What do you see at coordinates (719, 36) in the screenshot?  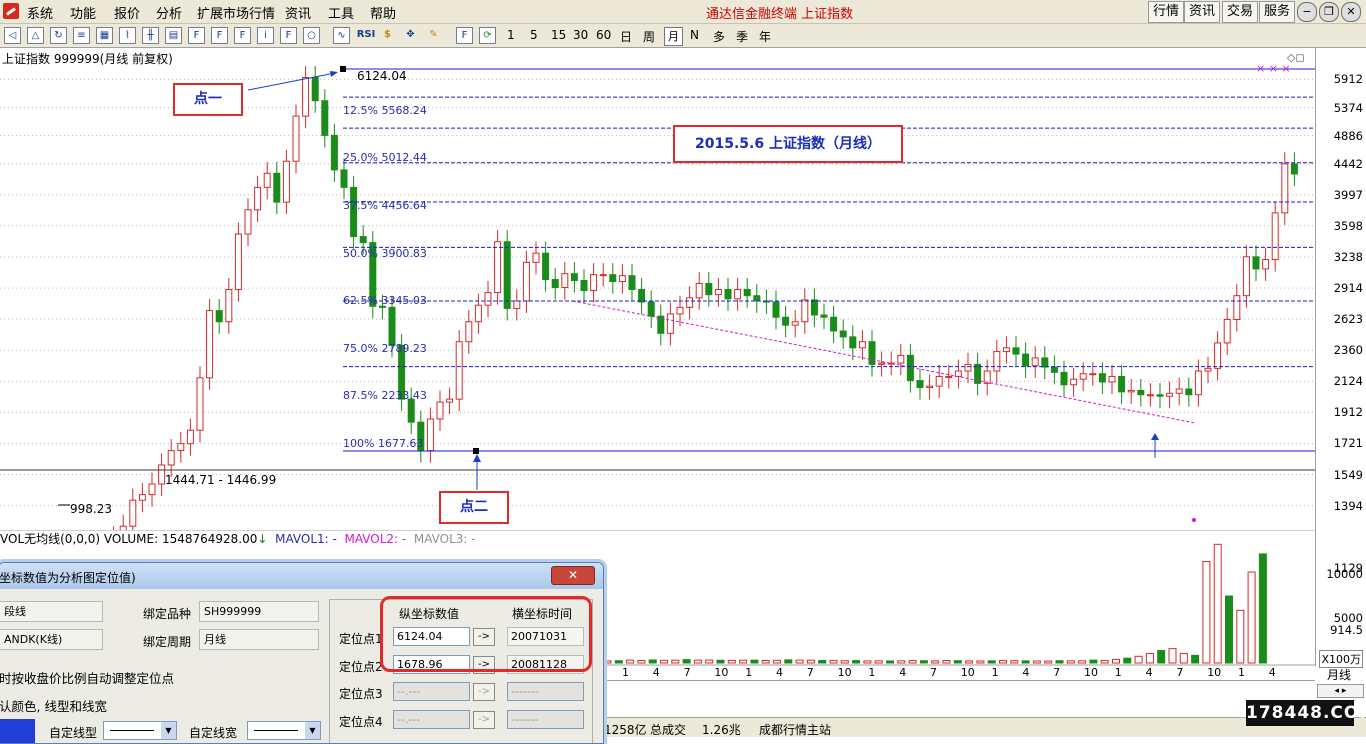 I see `period-multi: 多` at bounding box center [719, 36].